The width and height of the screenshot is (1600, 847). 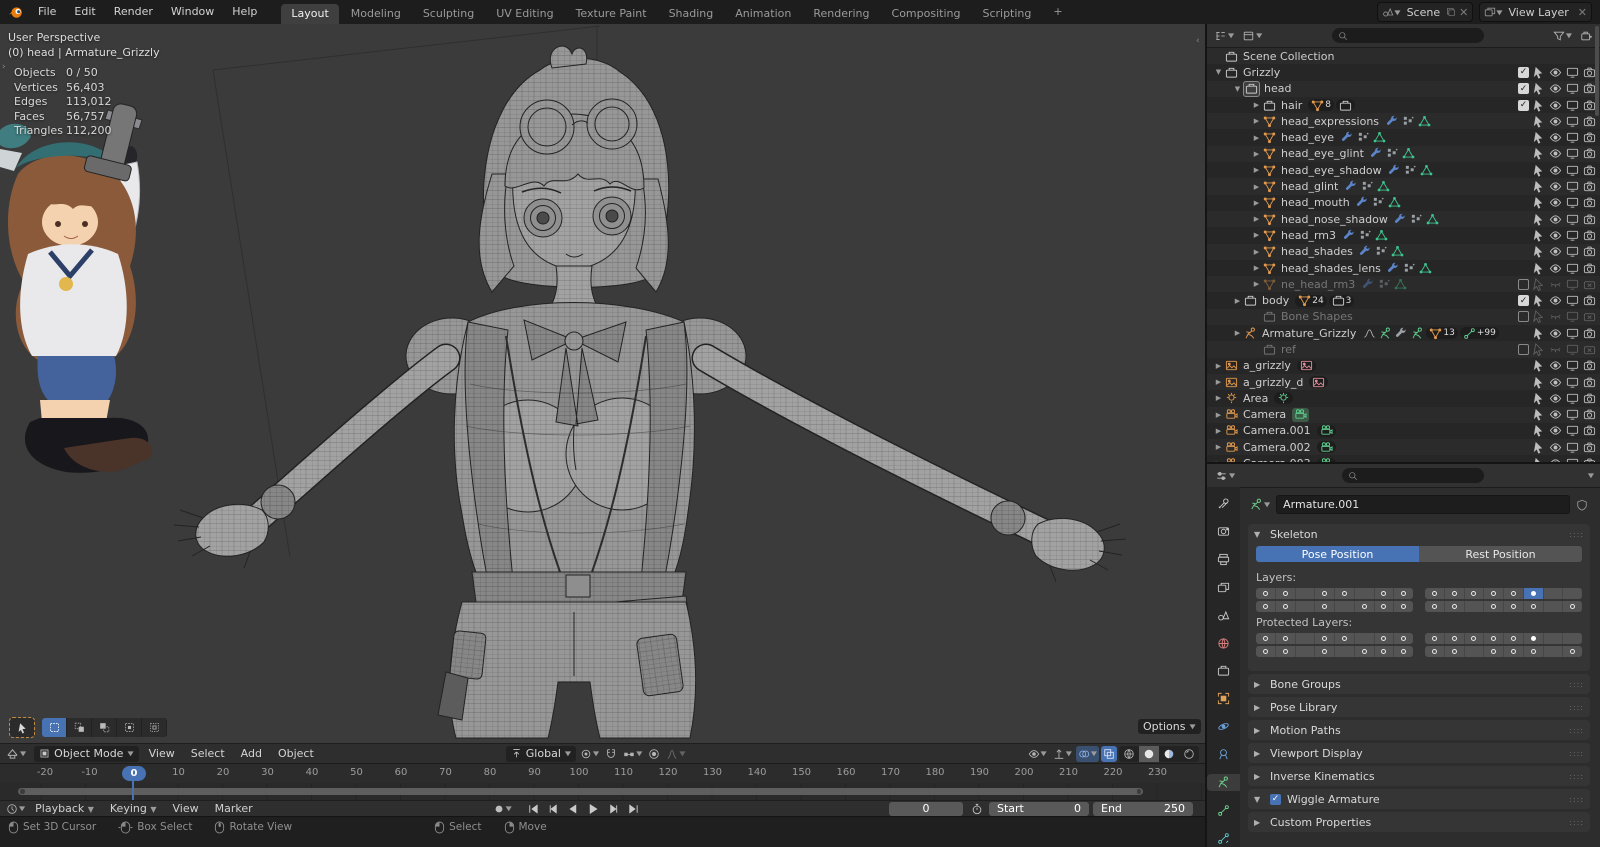 I want to click on panel-header-inverse-kinematics: ▶ Inverse Kinematics::::, so click(x=1419, y=776).